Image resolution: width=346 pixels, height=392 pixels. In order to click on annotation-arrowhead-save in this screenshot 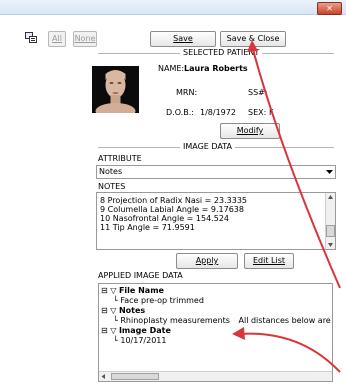, I will do `click(252, 46)`.